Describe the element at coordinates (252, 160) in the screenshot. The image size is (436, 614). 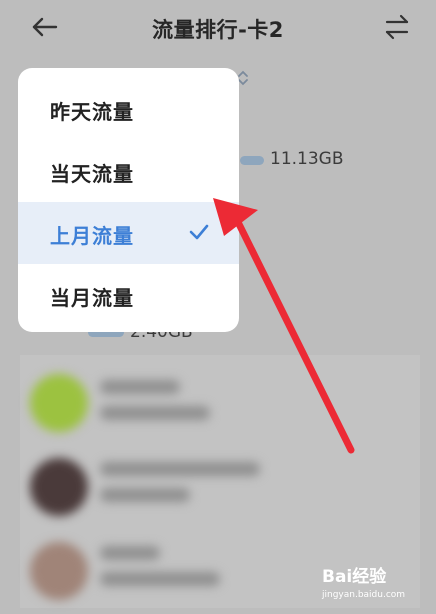
I see `usage-bar` at that location.